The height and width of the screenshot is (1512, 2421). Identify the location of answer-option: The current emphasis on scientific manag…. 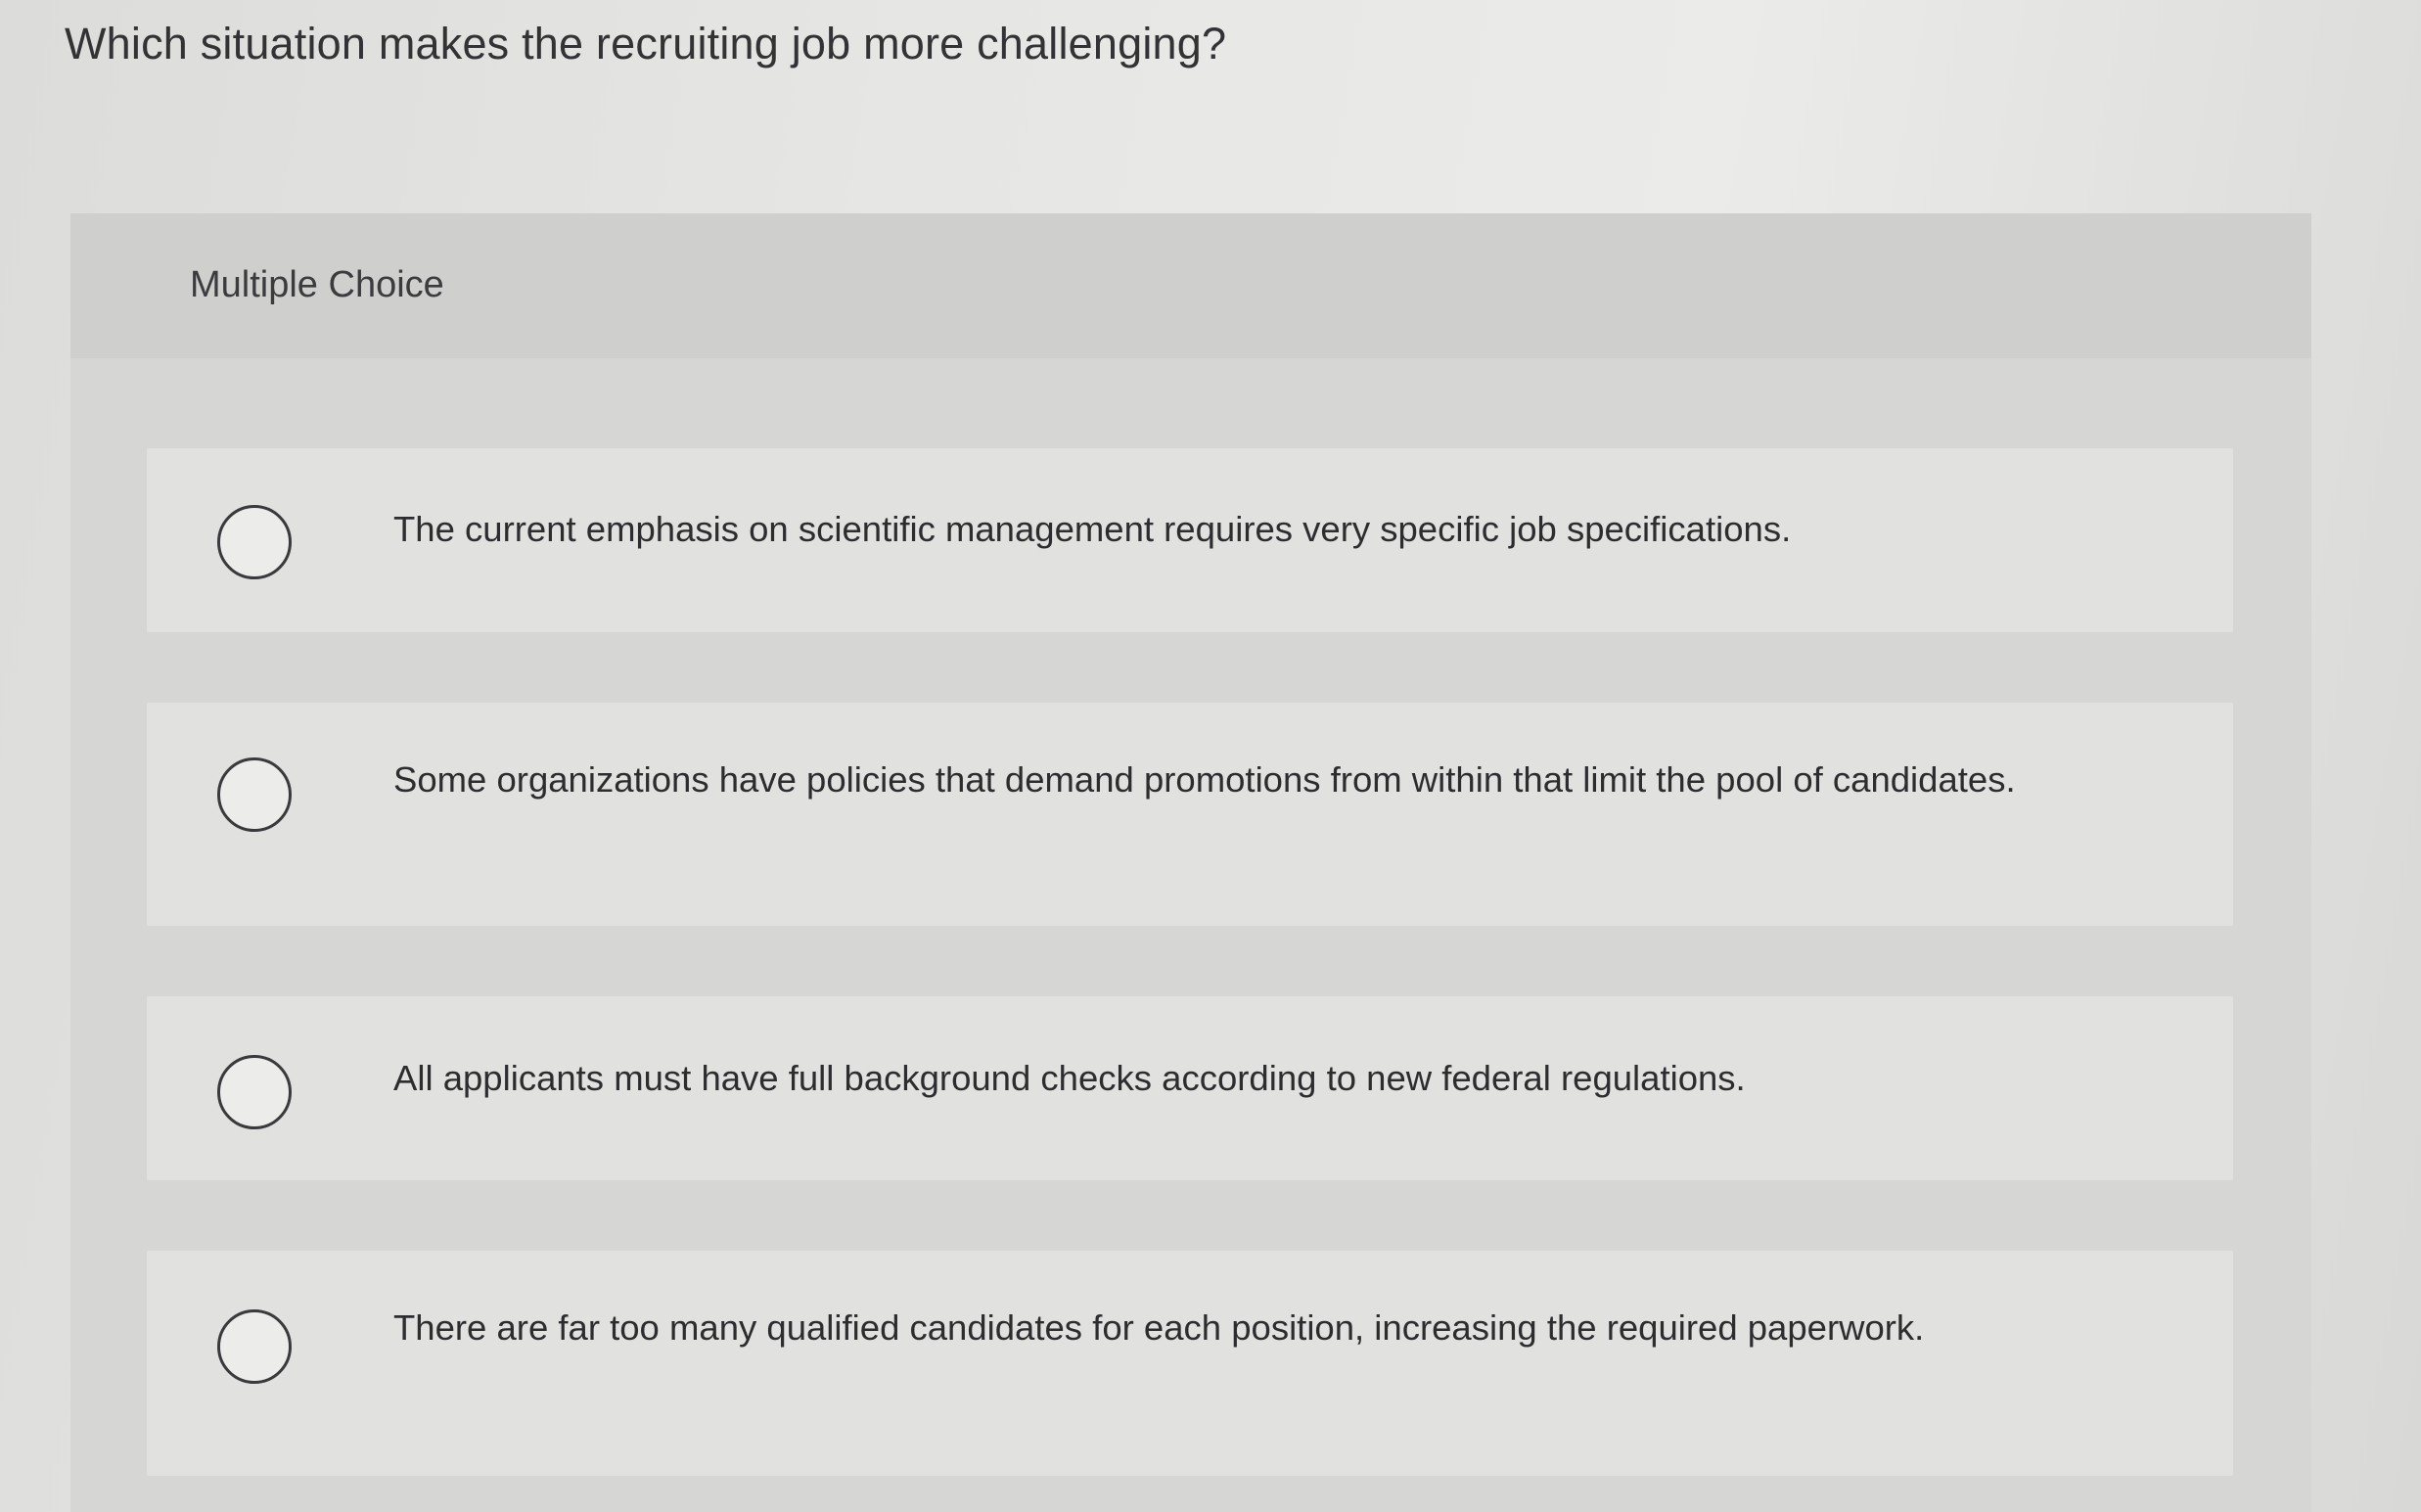
(1190, 540).